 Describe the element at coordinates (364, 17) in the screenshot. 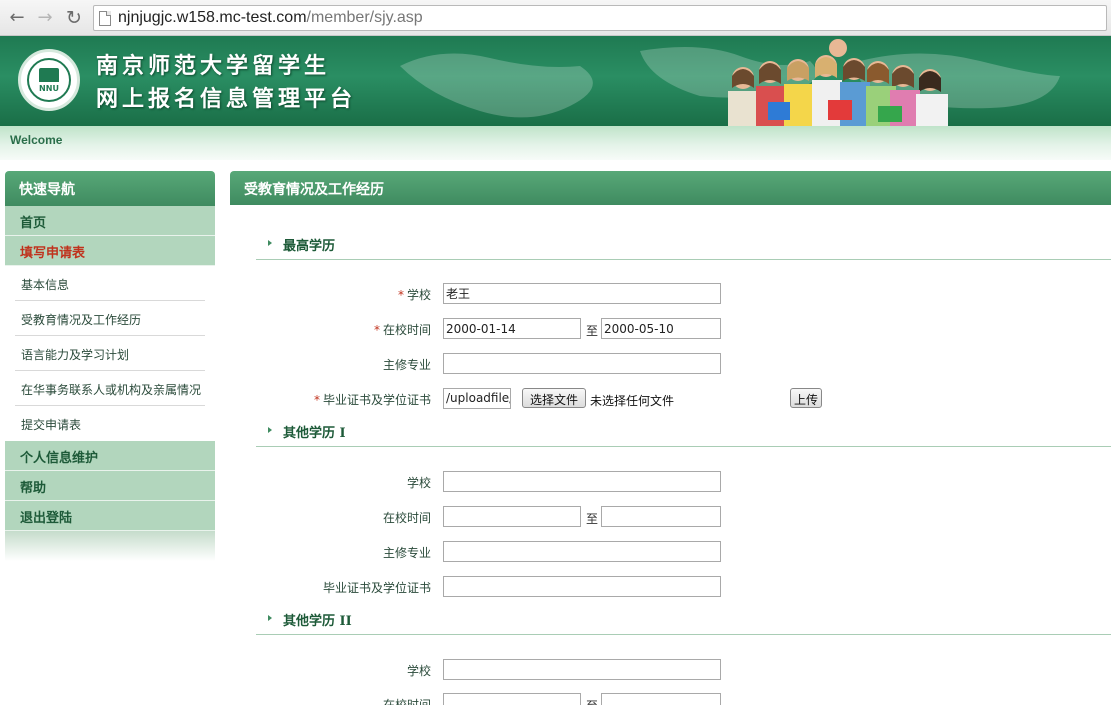

I see `url-path: /member/sjy.asp` at that location.